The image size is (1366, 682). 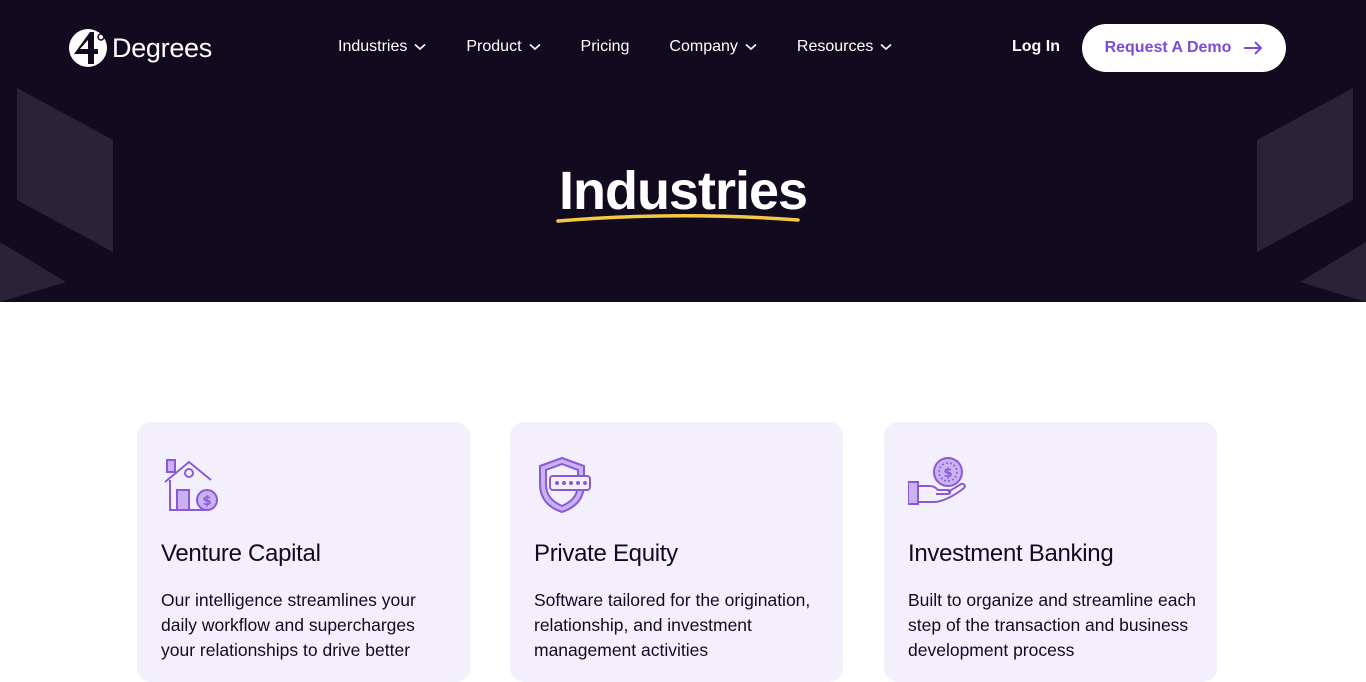 I want to click on hand-coin-icon: $, so click(x=937, y=481).